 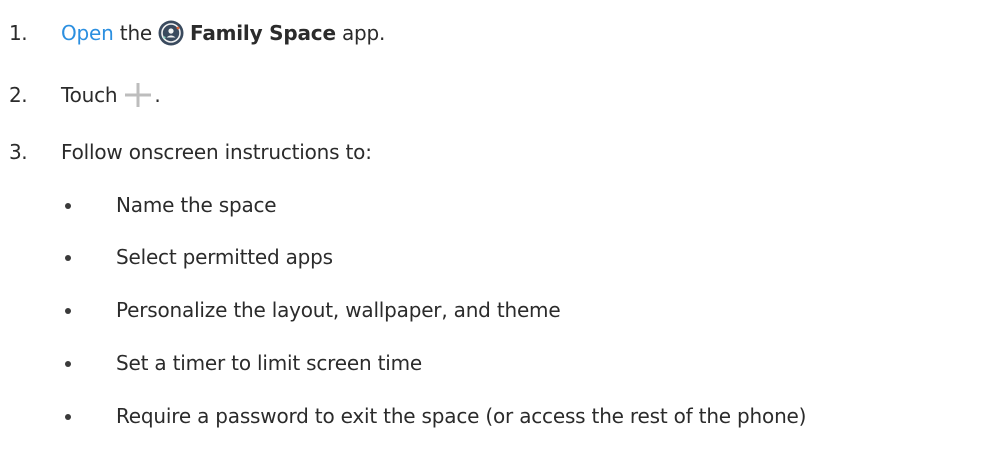 I want to click on bullet-text: Name the space, so click(x=196, y=205).